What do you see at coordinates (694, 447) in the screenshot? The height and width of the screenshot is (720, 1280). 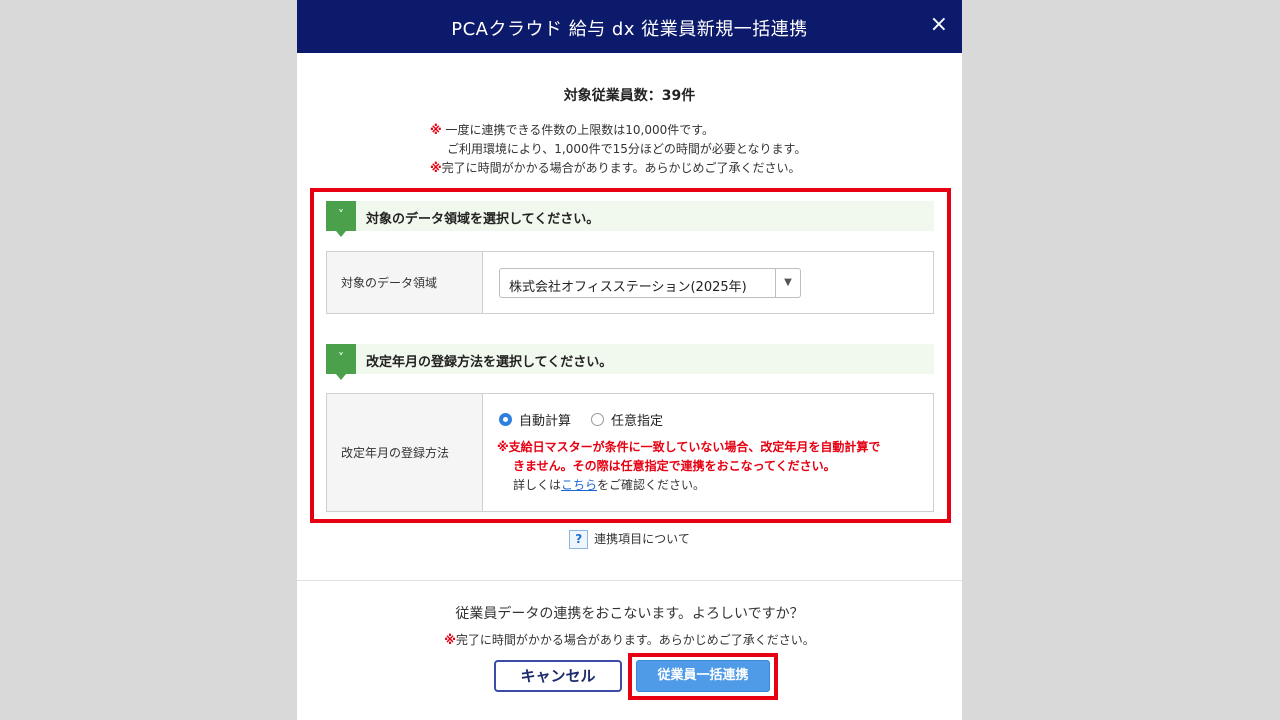 I see `warning-line-1: 支給日マスターが条件に一致していない場合、改定年月を自動計算で` at bounding box center [694, 447].